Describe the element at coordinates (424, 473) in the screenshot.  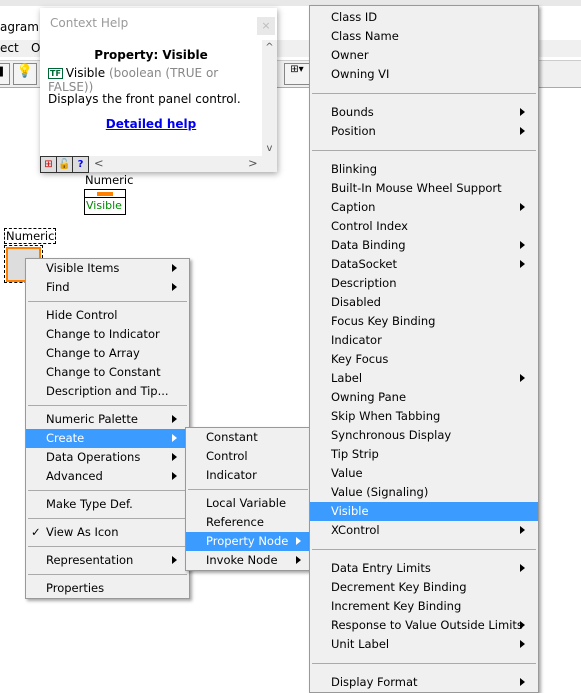
I see `menu-item-value: Value` at that location.